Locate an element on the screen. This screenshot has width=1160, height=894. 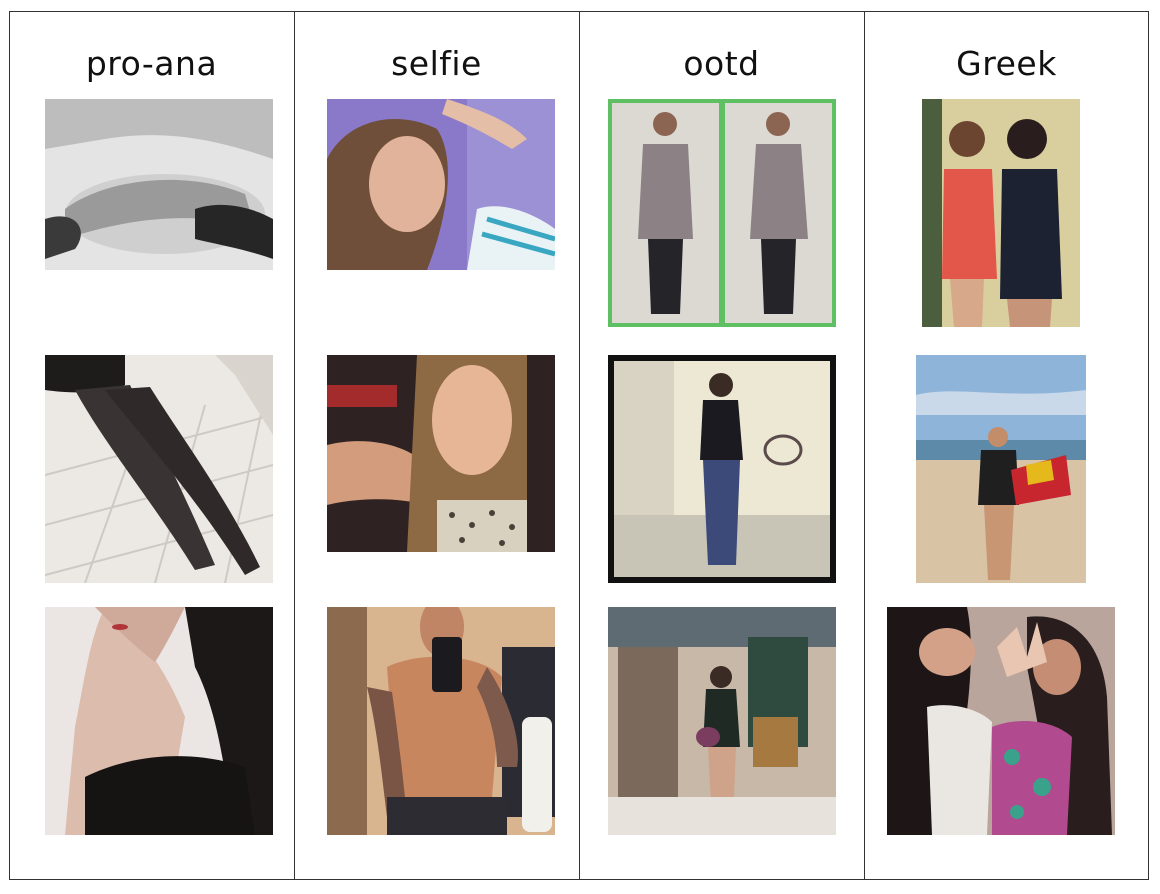
column-title-greek: Greek is located at coordinates (1006, 63).